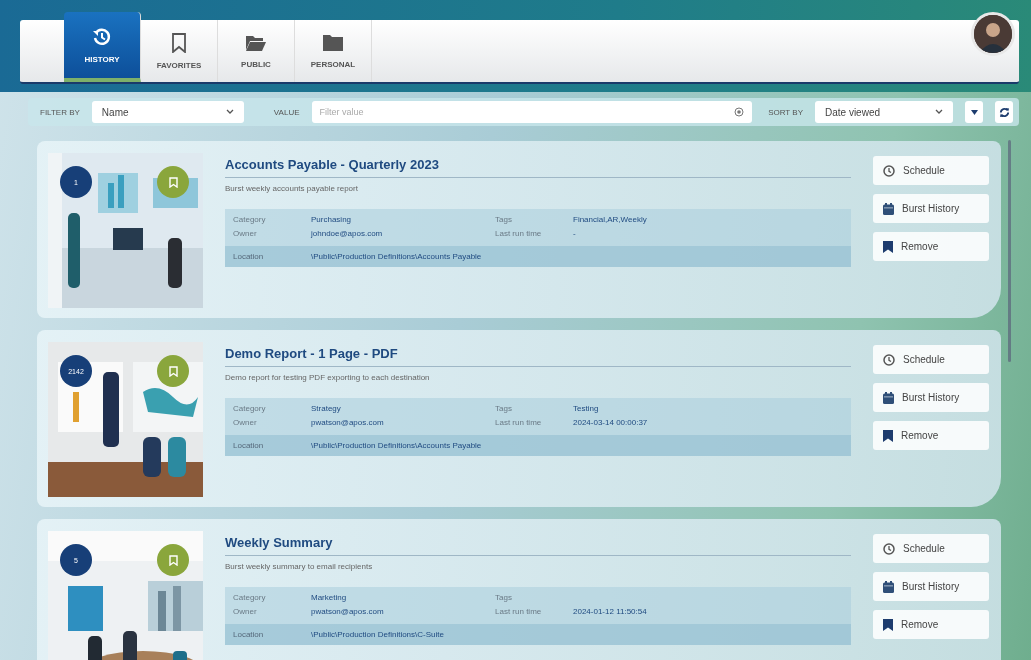 This screenshot has width=1031, height=660. I want to click on value-label: VALUE, so click(286, 112).